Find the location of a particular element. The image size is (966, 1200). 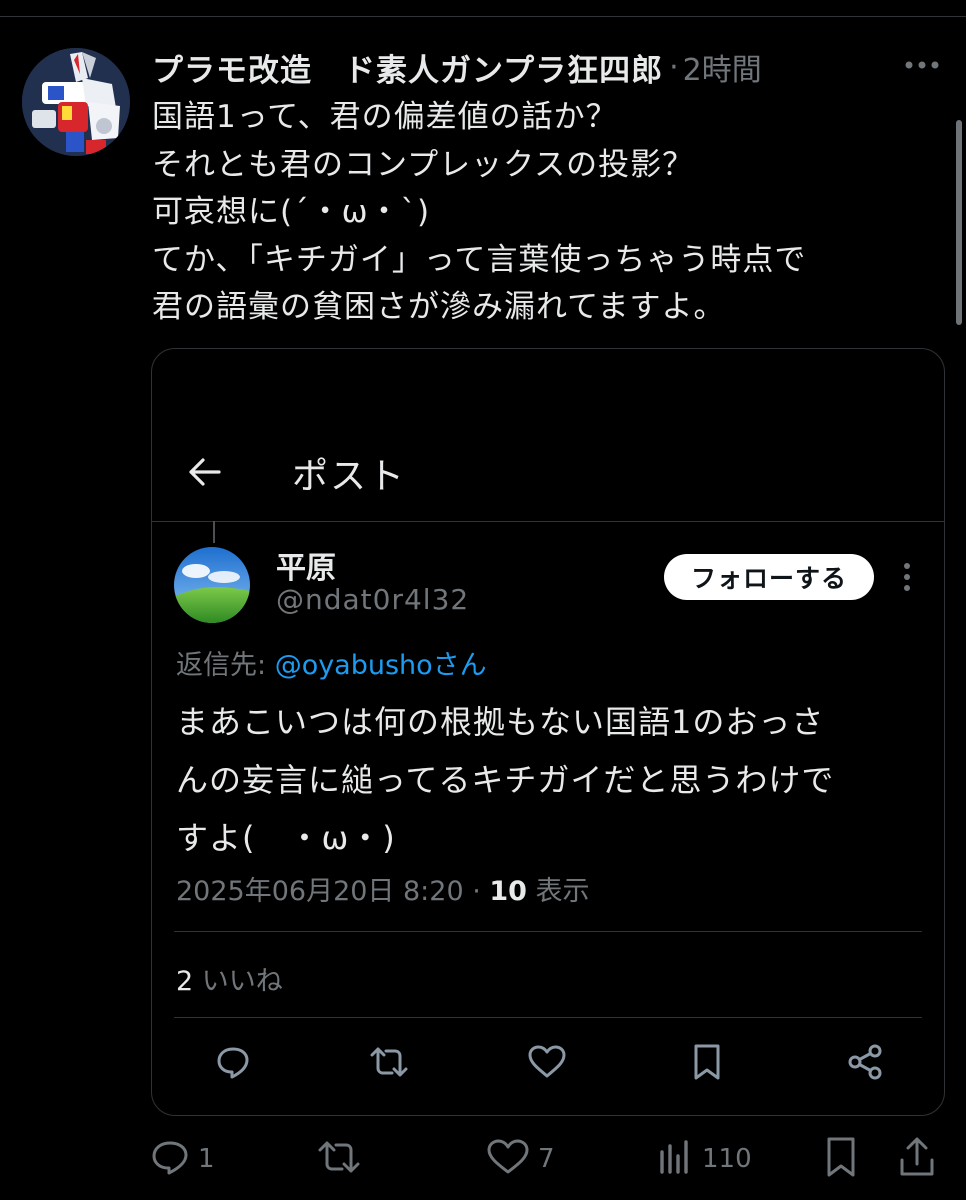

more-horizontal-icon is located at coordinates (922, 65).